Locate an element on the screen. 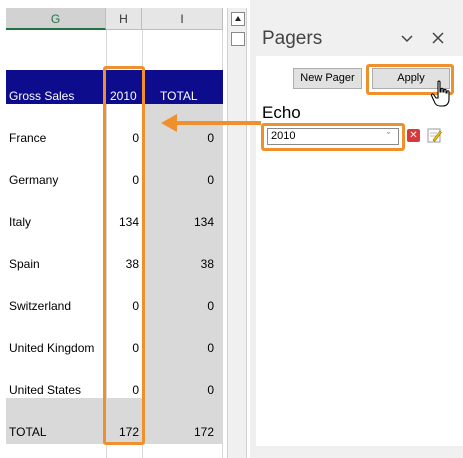 This screenshot has height=458, width=463. cell-row-label: Switzerland is located at coordinates (40, 306).